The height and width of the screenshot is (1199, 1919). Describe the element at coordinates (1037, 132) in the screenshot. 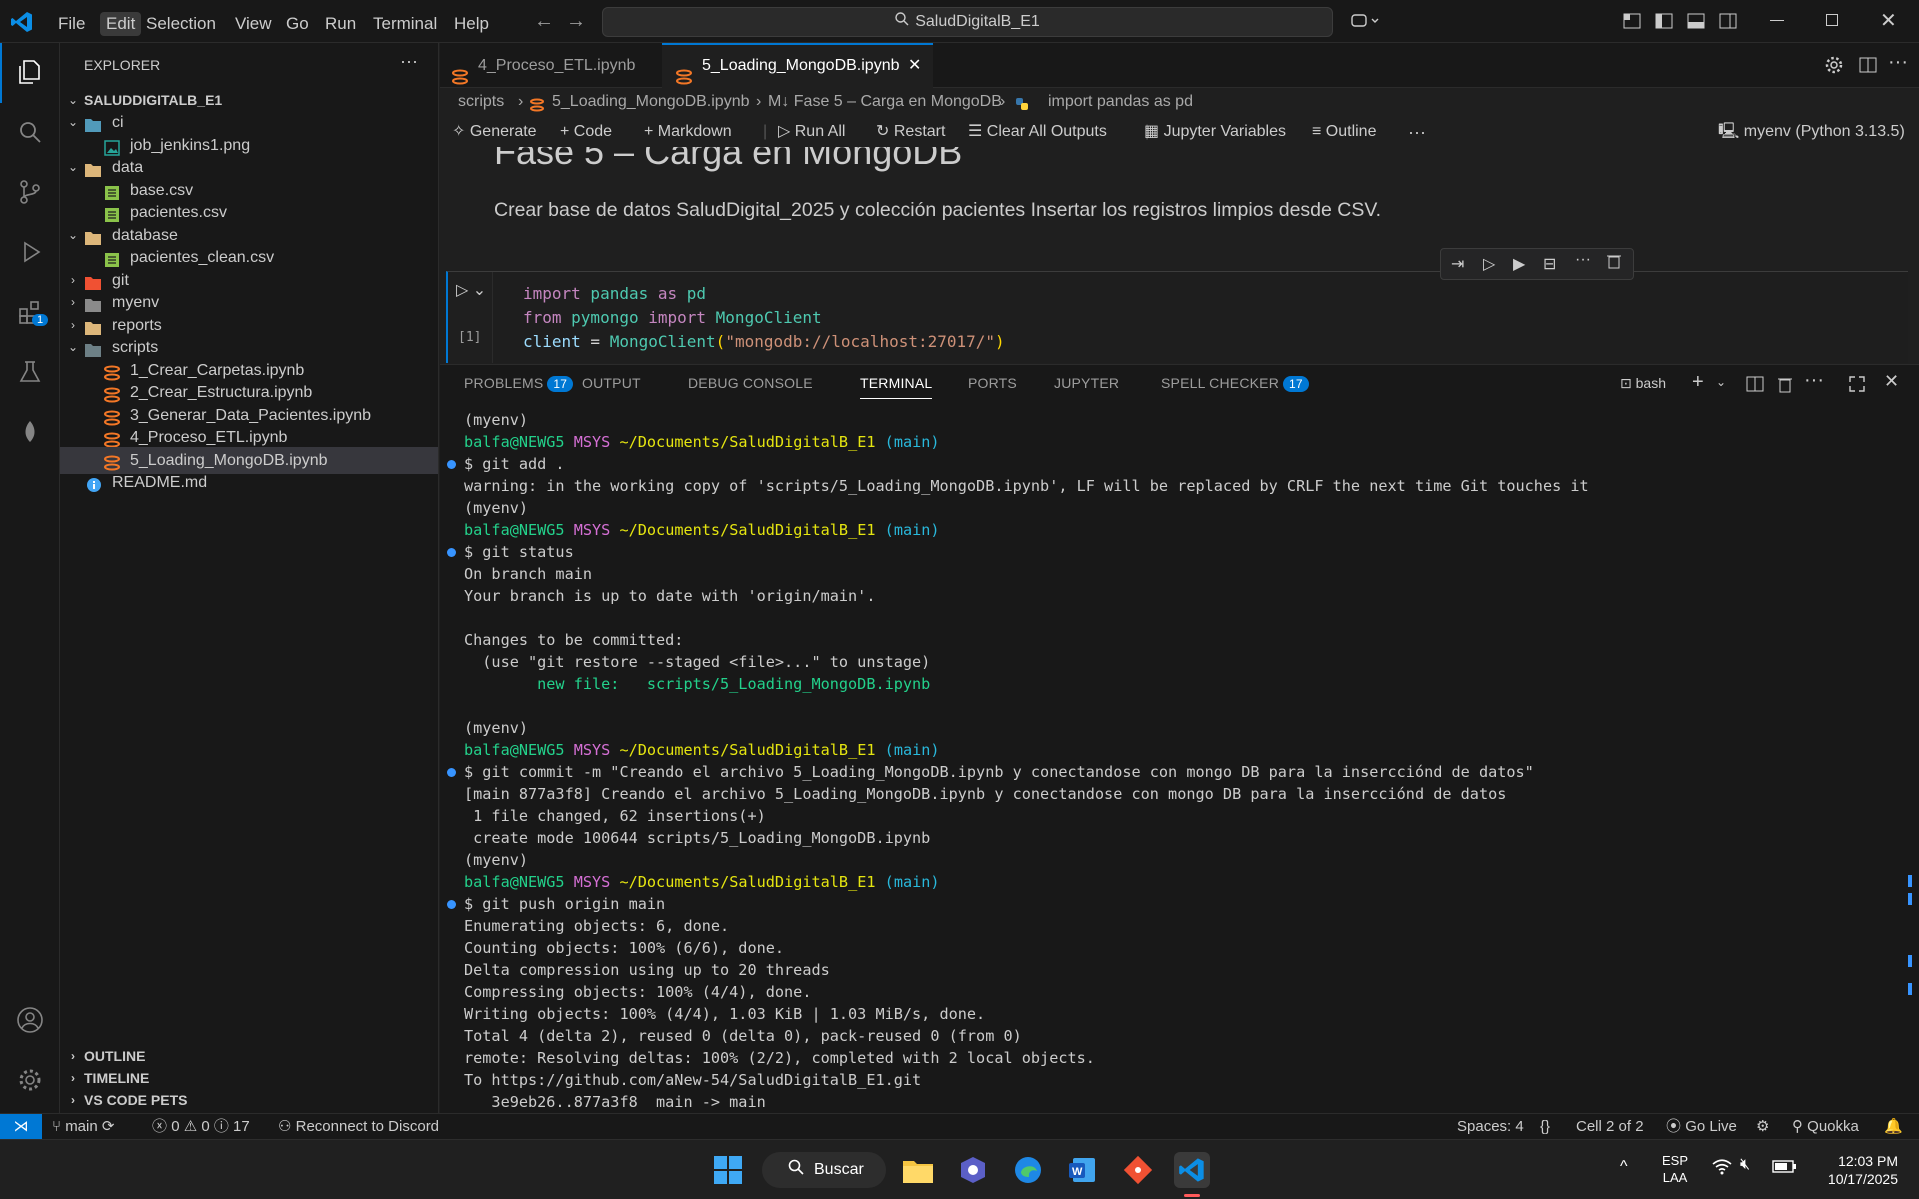

I see `clear-outputs-button: ☰ Clear All Outputs` at that location.